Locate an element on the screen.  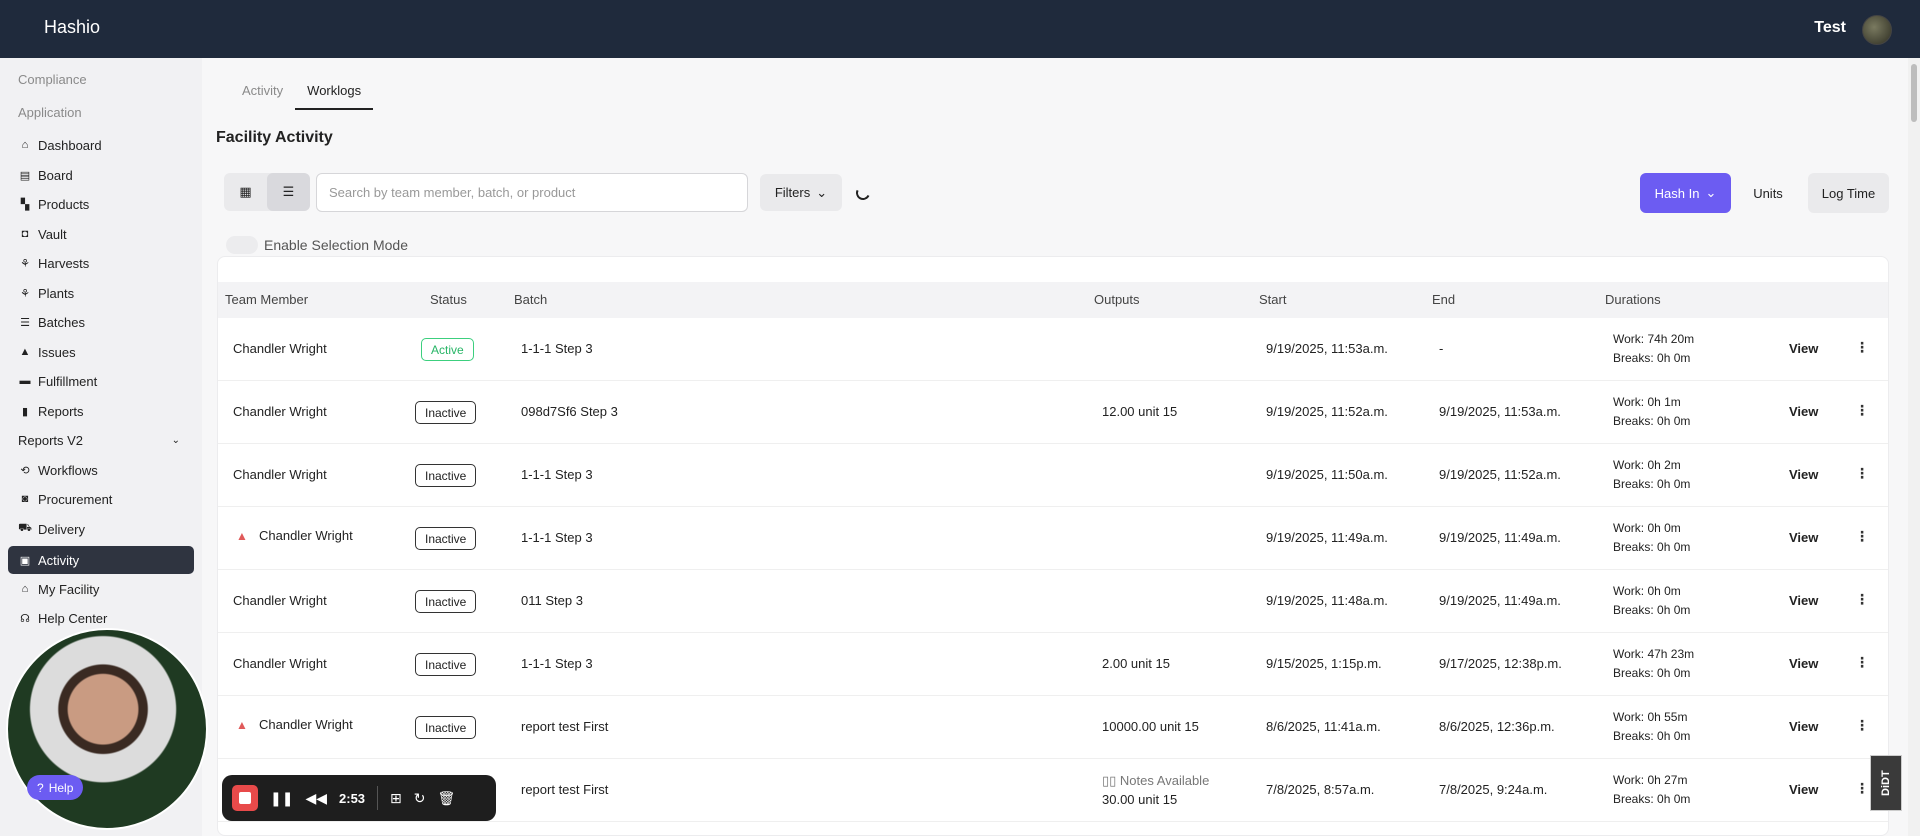
tab-activity: Activity is located at coordinates (262, 96).